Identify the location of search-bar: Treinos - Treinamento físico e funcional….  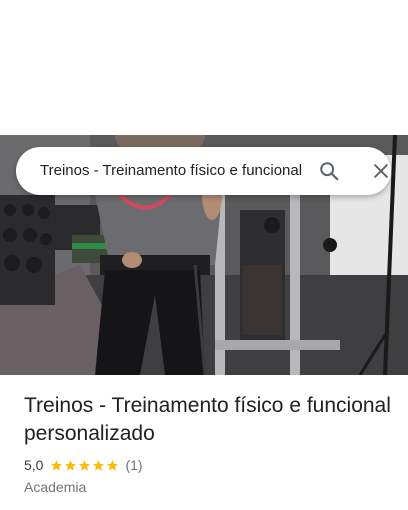
(203, 171).